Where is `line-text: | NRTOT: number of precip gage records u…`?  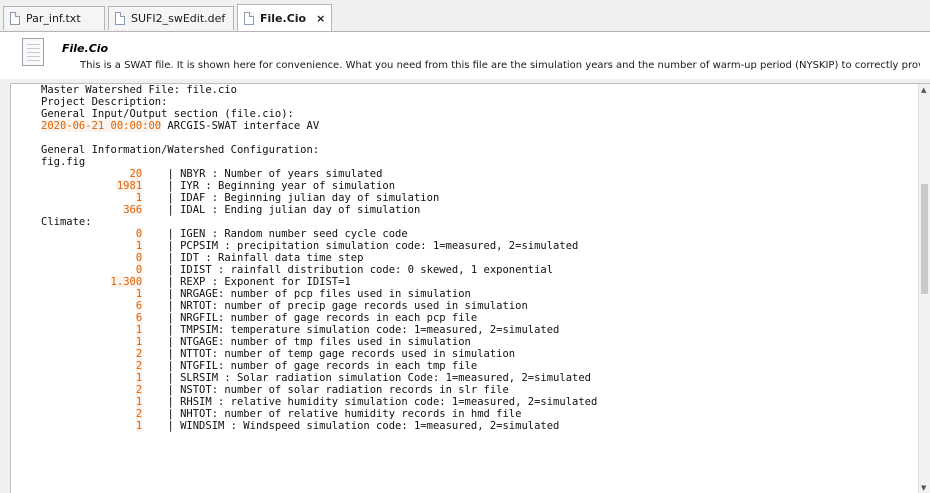
line-text: | NRTOT: number of precip gage records u… is located at coordinates (335, 306).